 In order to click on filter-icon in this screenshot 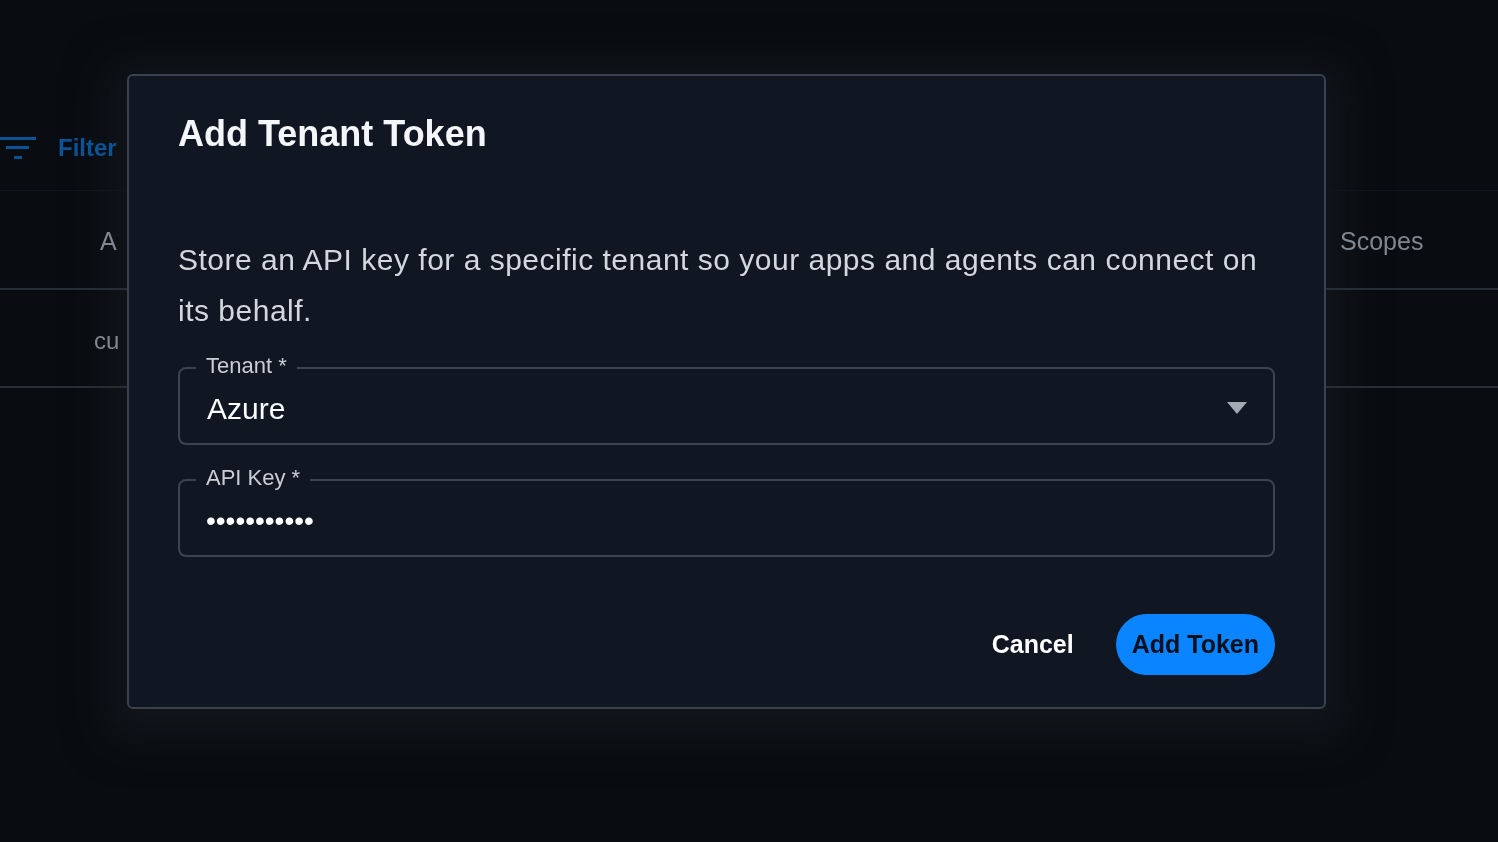, I will do `click(18, 148)`.